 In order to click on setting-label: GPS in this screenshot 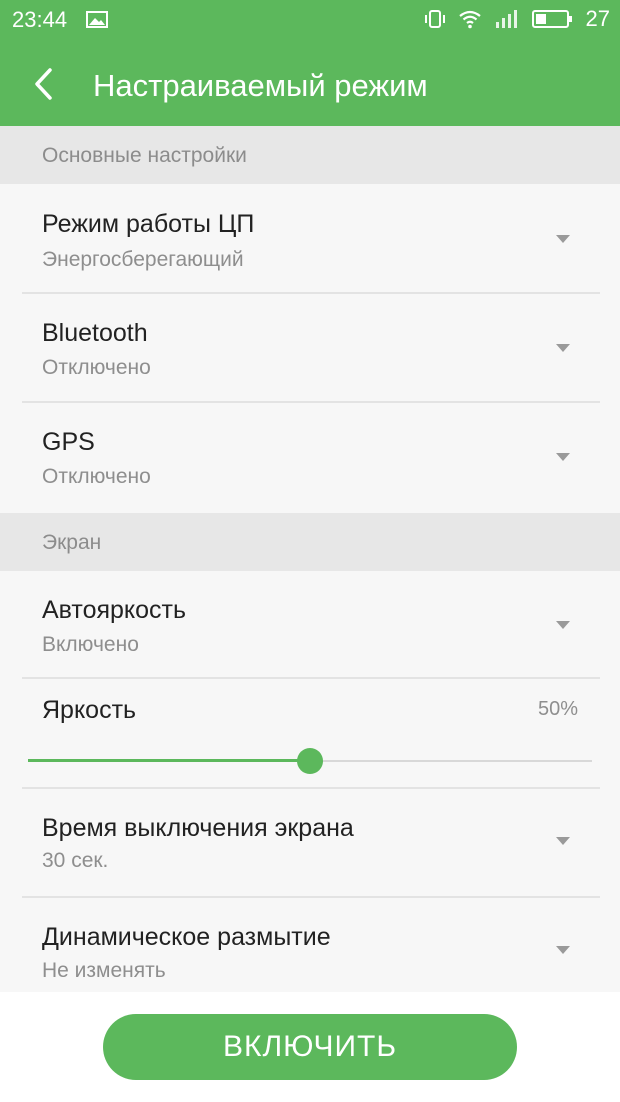, I will do `click(68, 442)`.